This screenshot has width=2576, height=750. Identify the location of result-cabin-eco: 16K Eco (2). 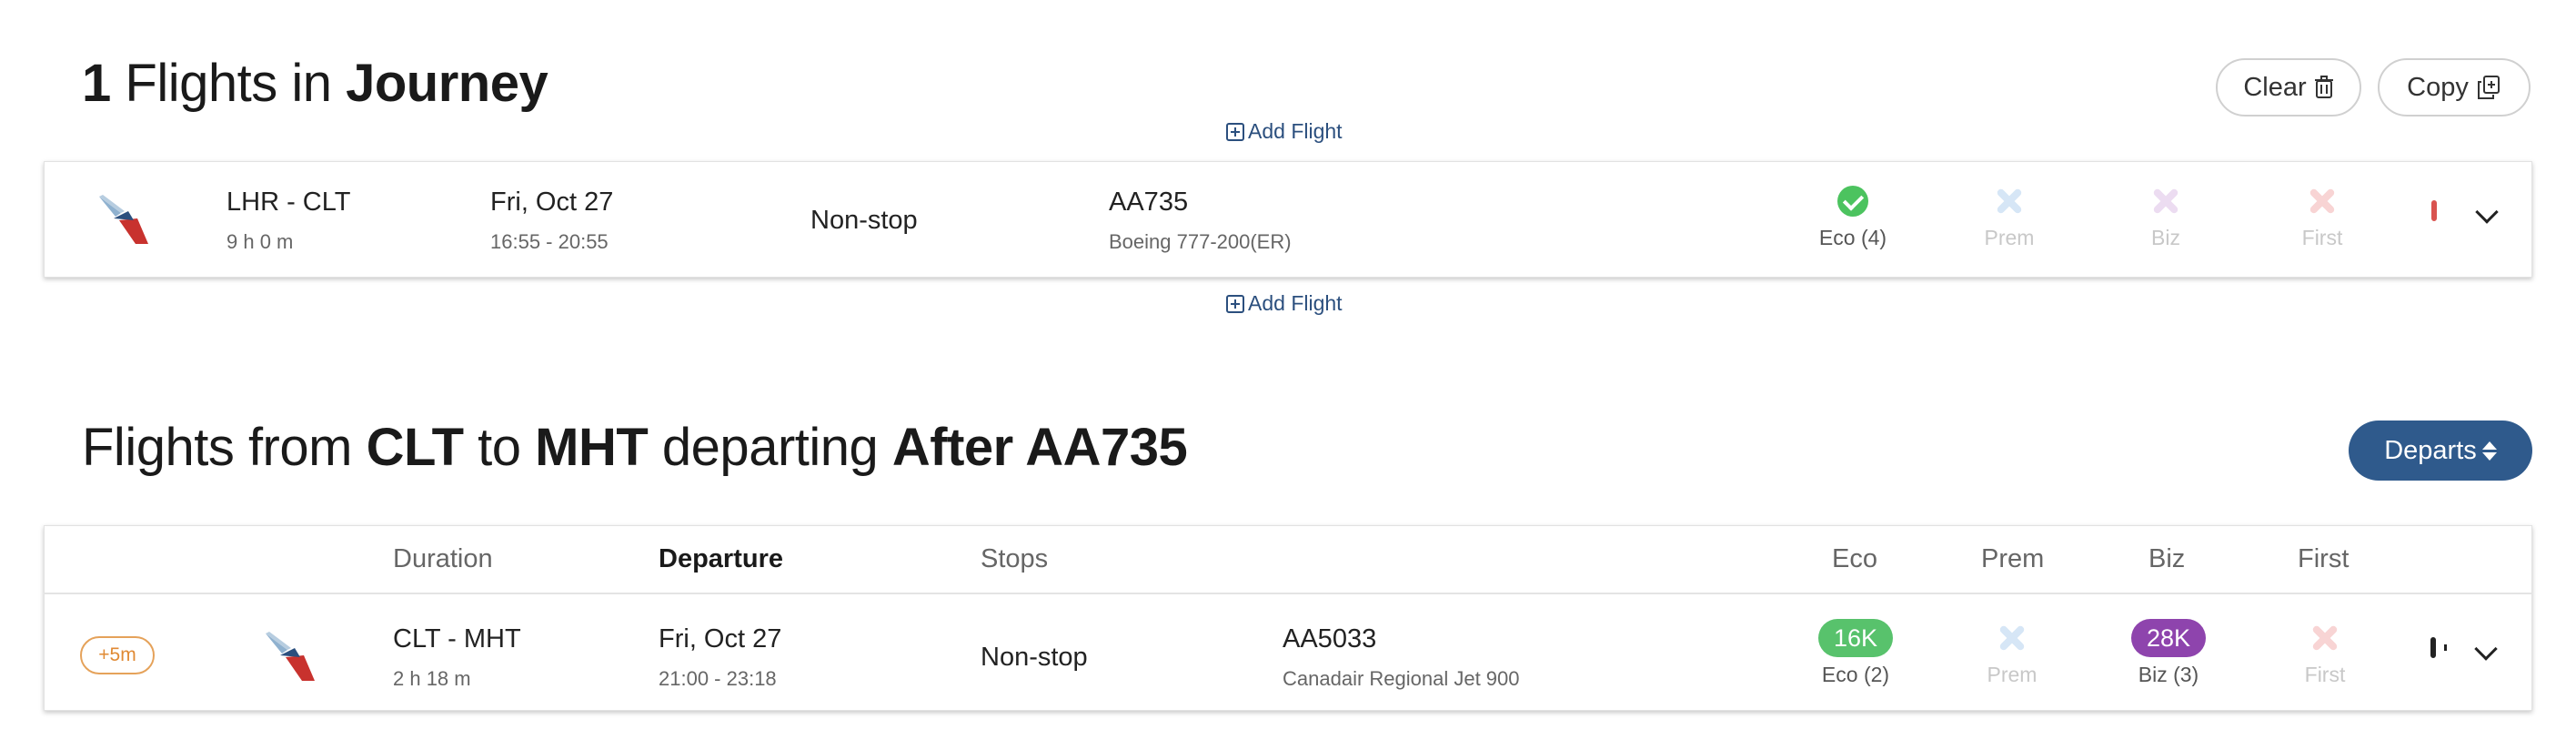
(1855, 653).